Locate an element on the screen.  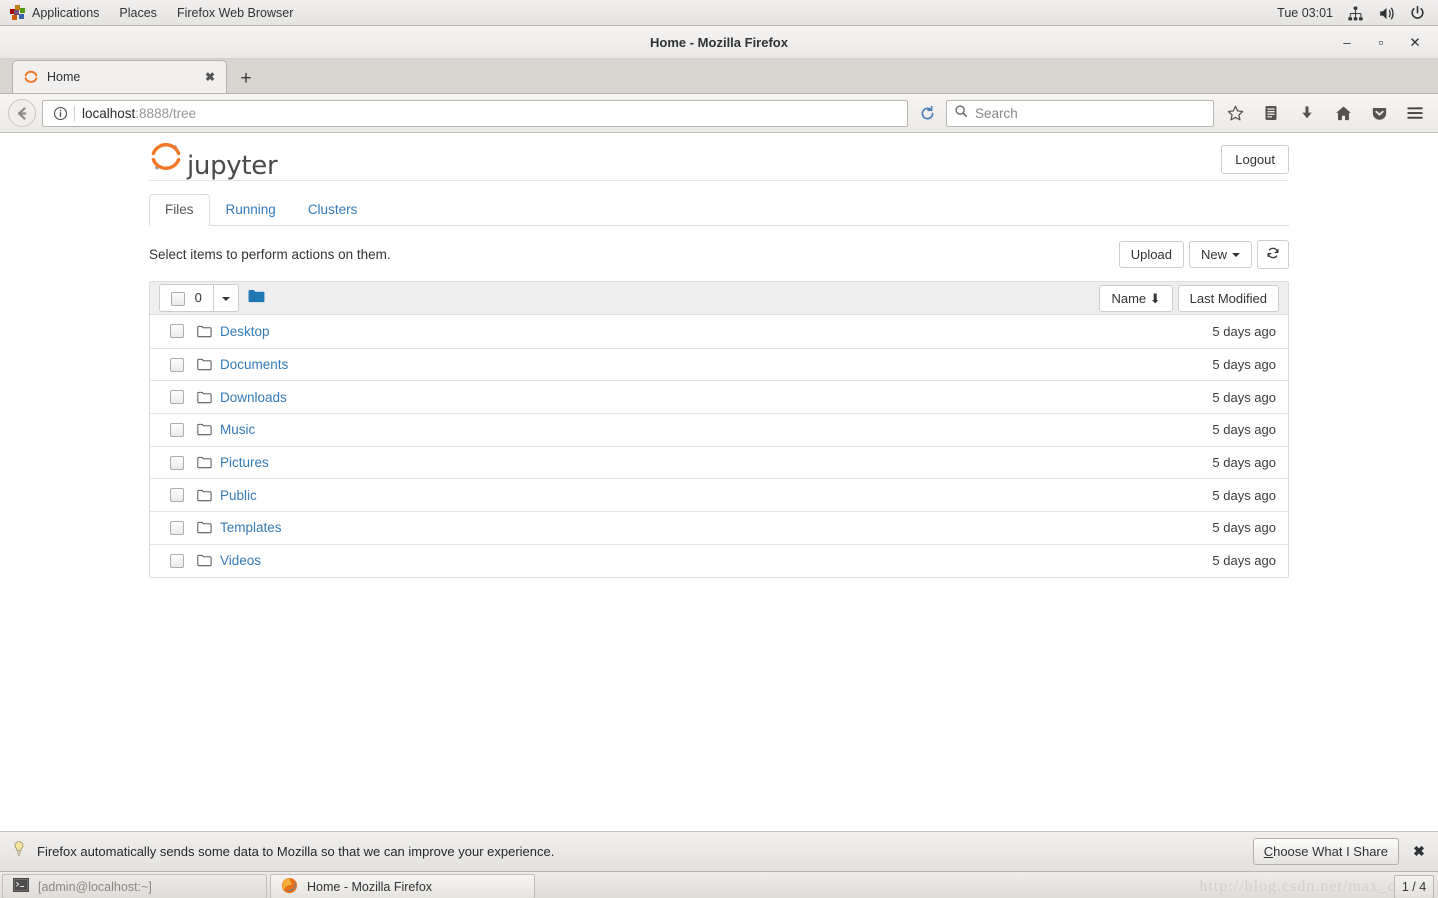
downloads-icon is located at coordinates (1307, 113).